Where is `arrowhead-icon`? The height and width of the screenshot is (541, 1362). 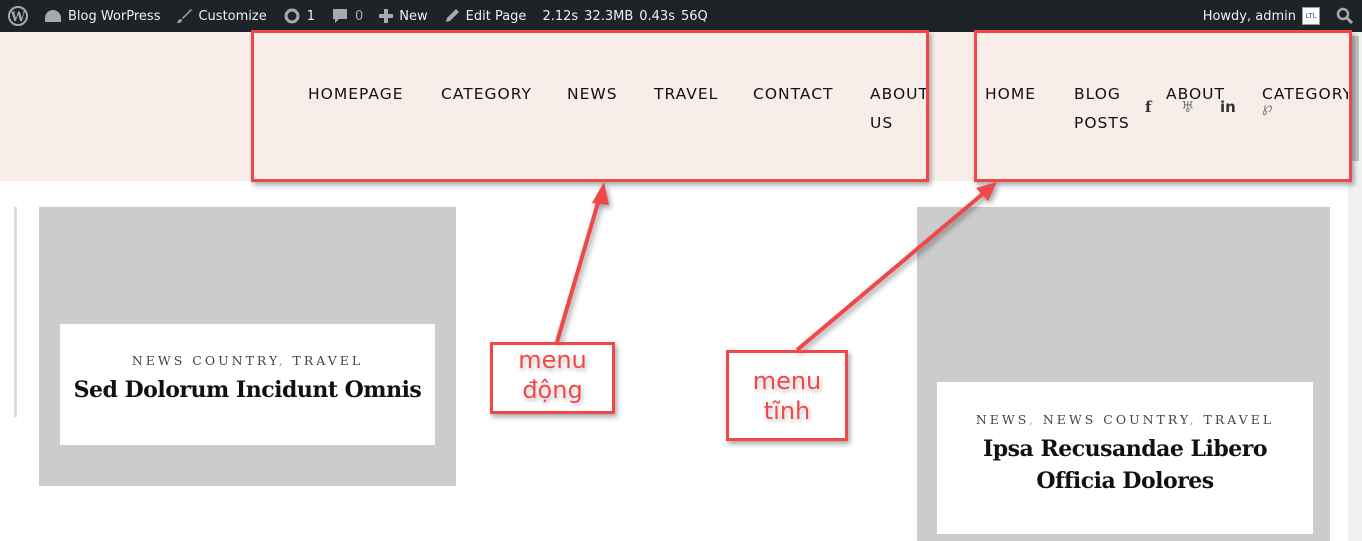 arrowhead-icon is located at coordinates (600, 193).